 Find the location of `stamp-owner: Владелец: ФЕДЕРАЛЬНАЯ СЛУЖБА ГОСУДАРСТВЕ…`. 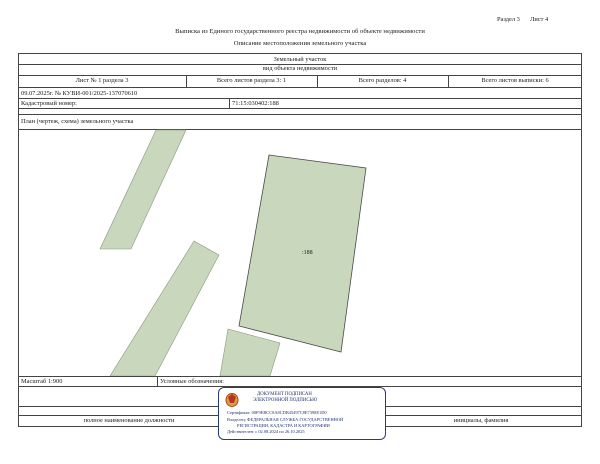

stamp-owner: Владелец: ФЕДЕРАЛЬНАЯ СЛУЖБА ГОСУДАРСТВЕ… is located at coordinates (285, 419).